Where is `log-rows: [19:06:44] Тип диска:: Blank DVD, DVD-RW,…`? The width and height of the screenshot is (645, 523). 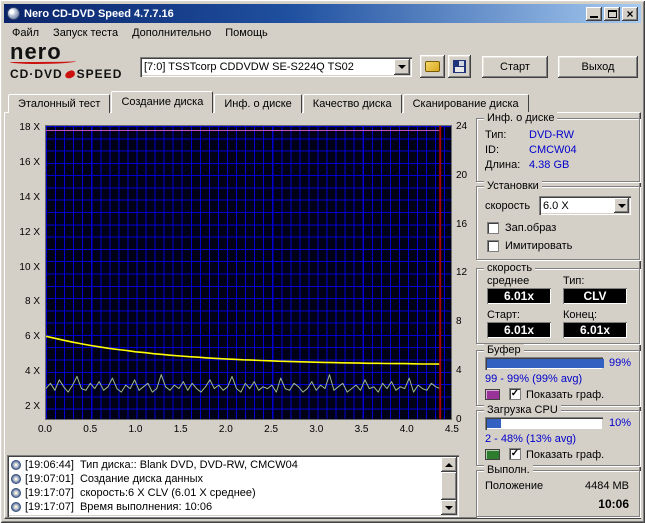 log-rows: [19:06:44] Тип диска:: Blank DVD, DVD-RW,… is located at coordinates (224, 486).